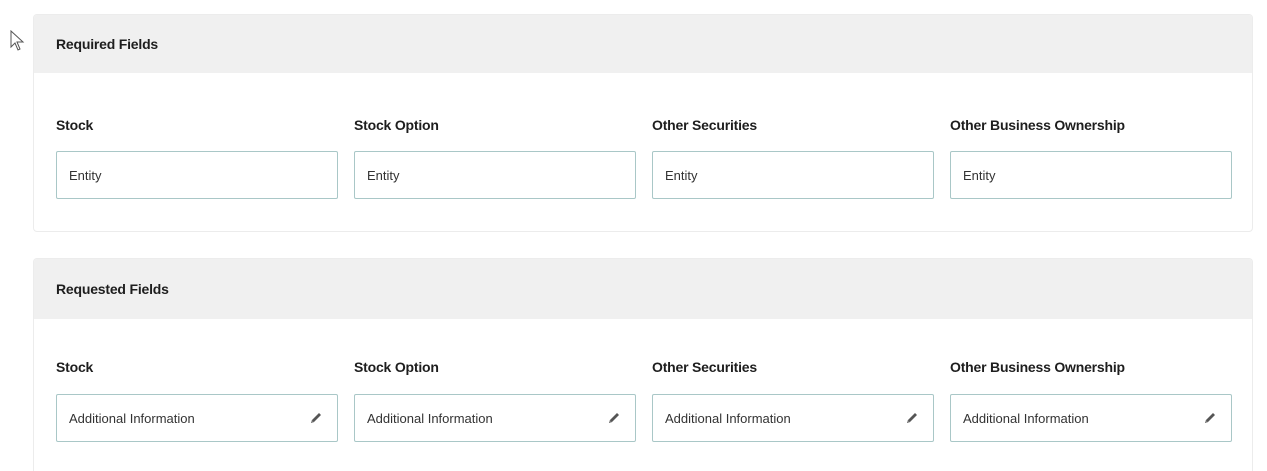  I want to click on mouse-cursor-icon, so click(17, 40).